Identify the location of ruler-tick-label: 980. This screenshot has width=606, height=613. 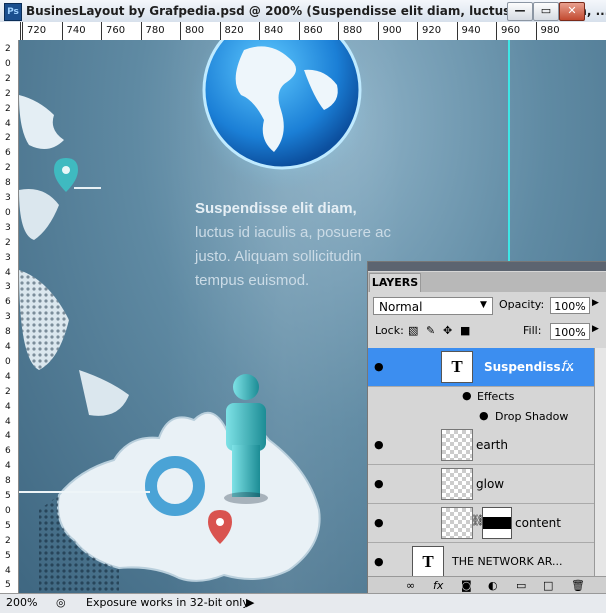
(550, 30).